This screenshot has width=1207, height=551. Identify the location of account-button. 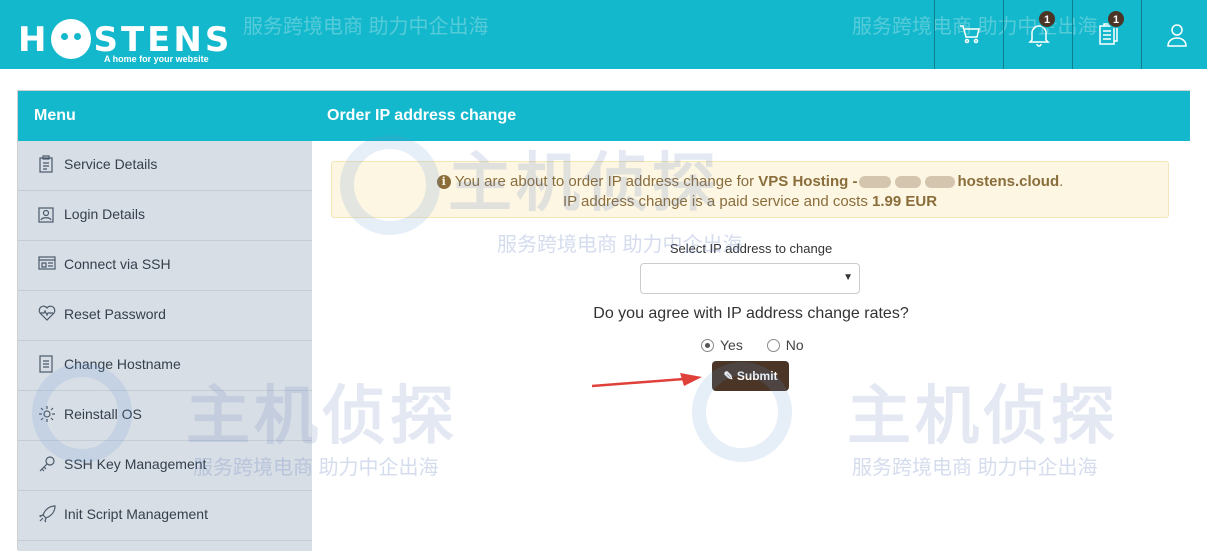
(1174, 34).